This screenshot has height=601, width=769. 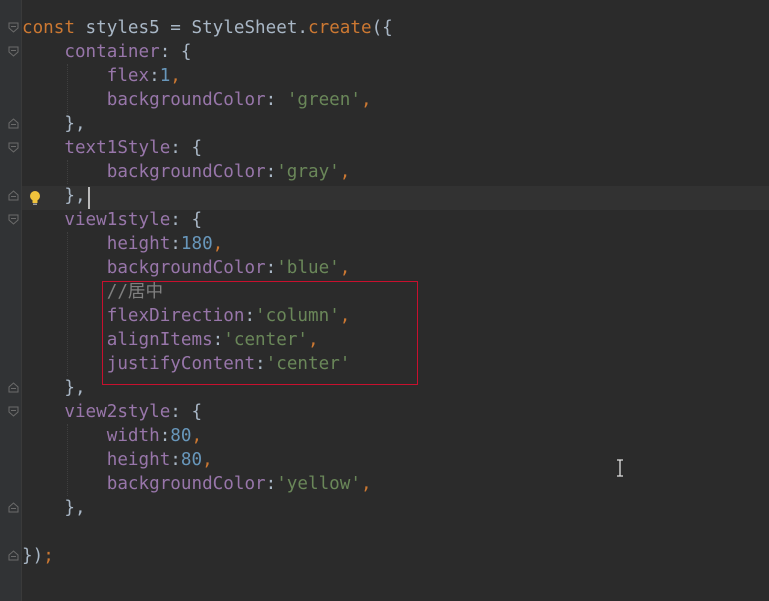 I want to click on code-token: 180, so click(x=196, y=244).